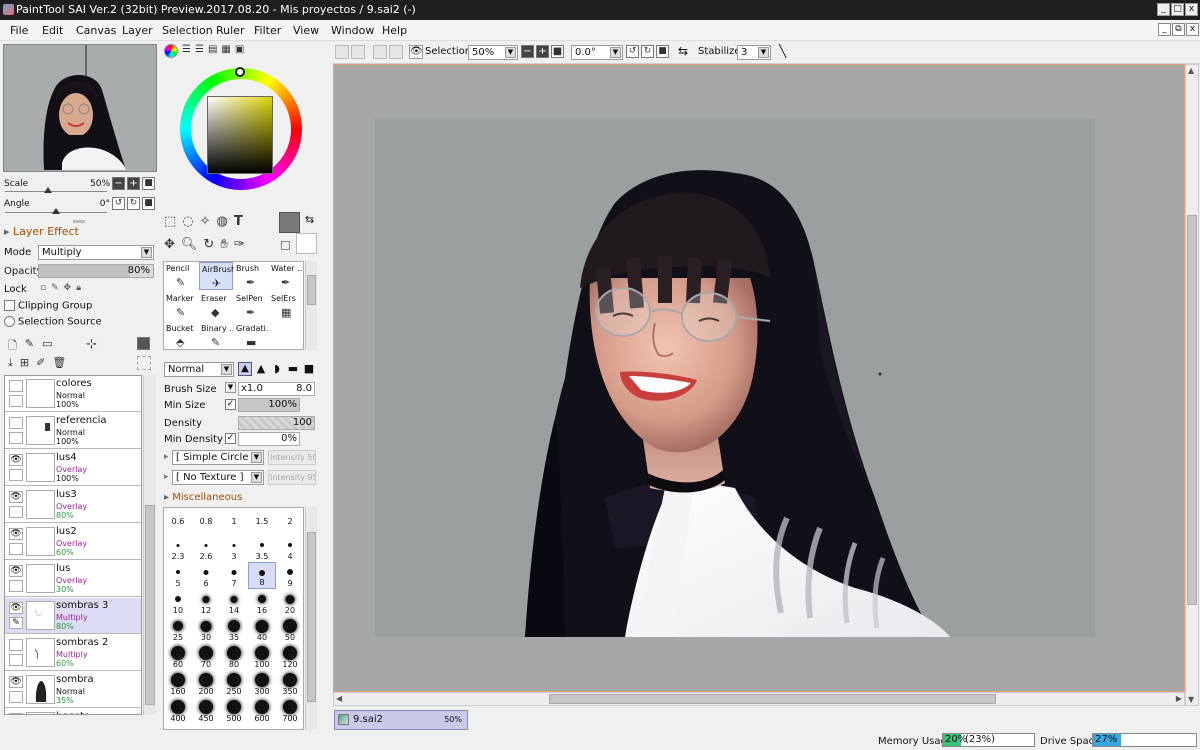  Describe the element at coordinates (394, 30) in the screenshot. I see `menu-help: Help` at that location.